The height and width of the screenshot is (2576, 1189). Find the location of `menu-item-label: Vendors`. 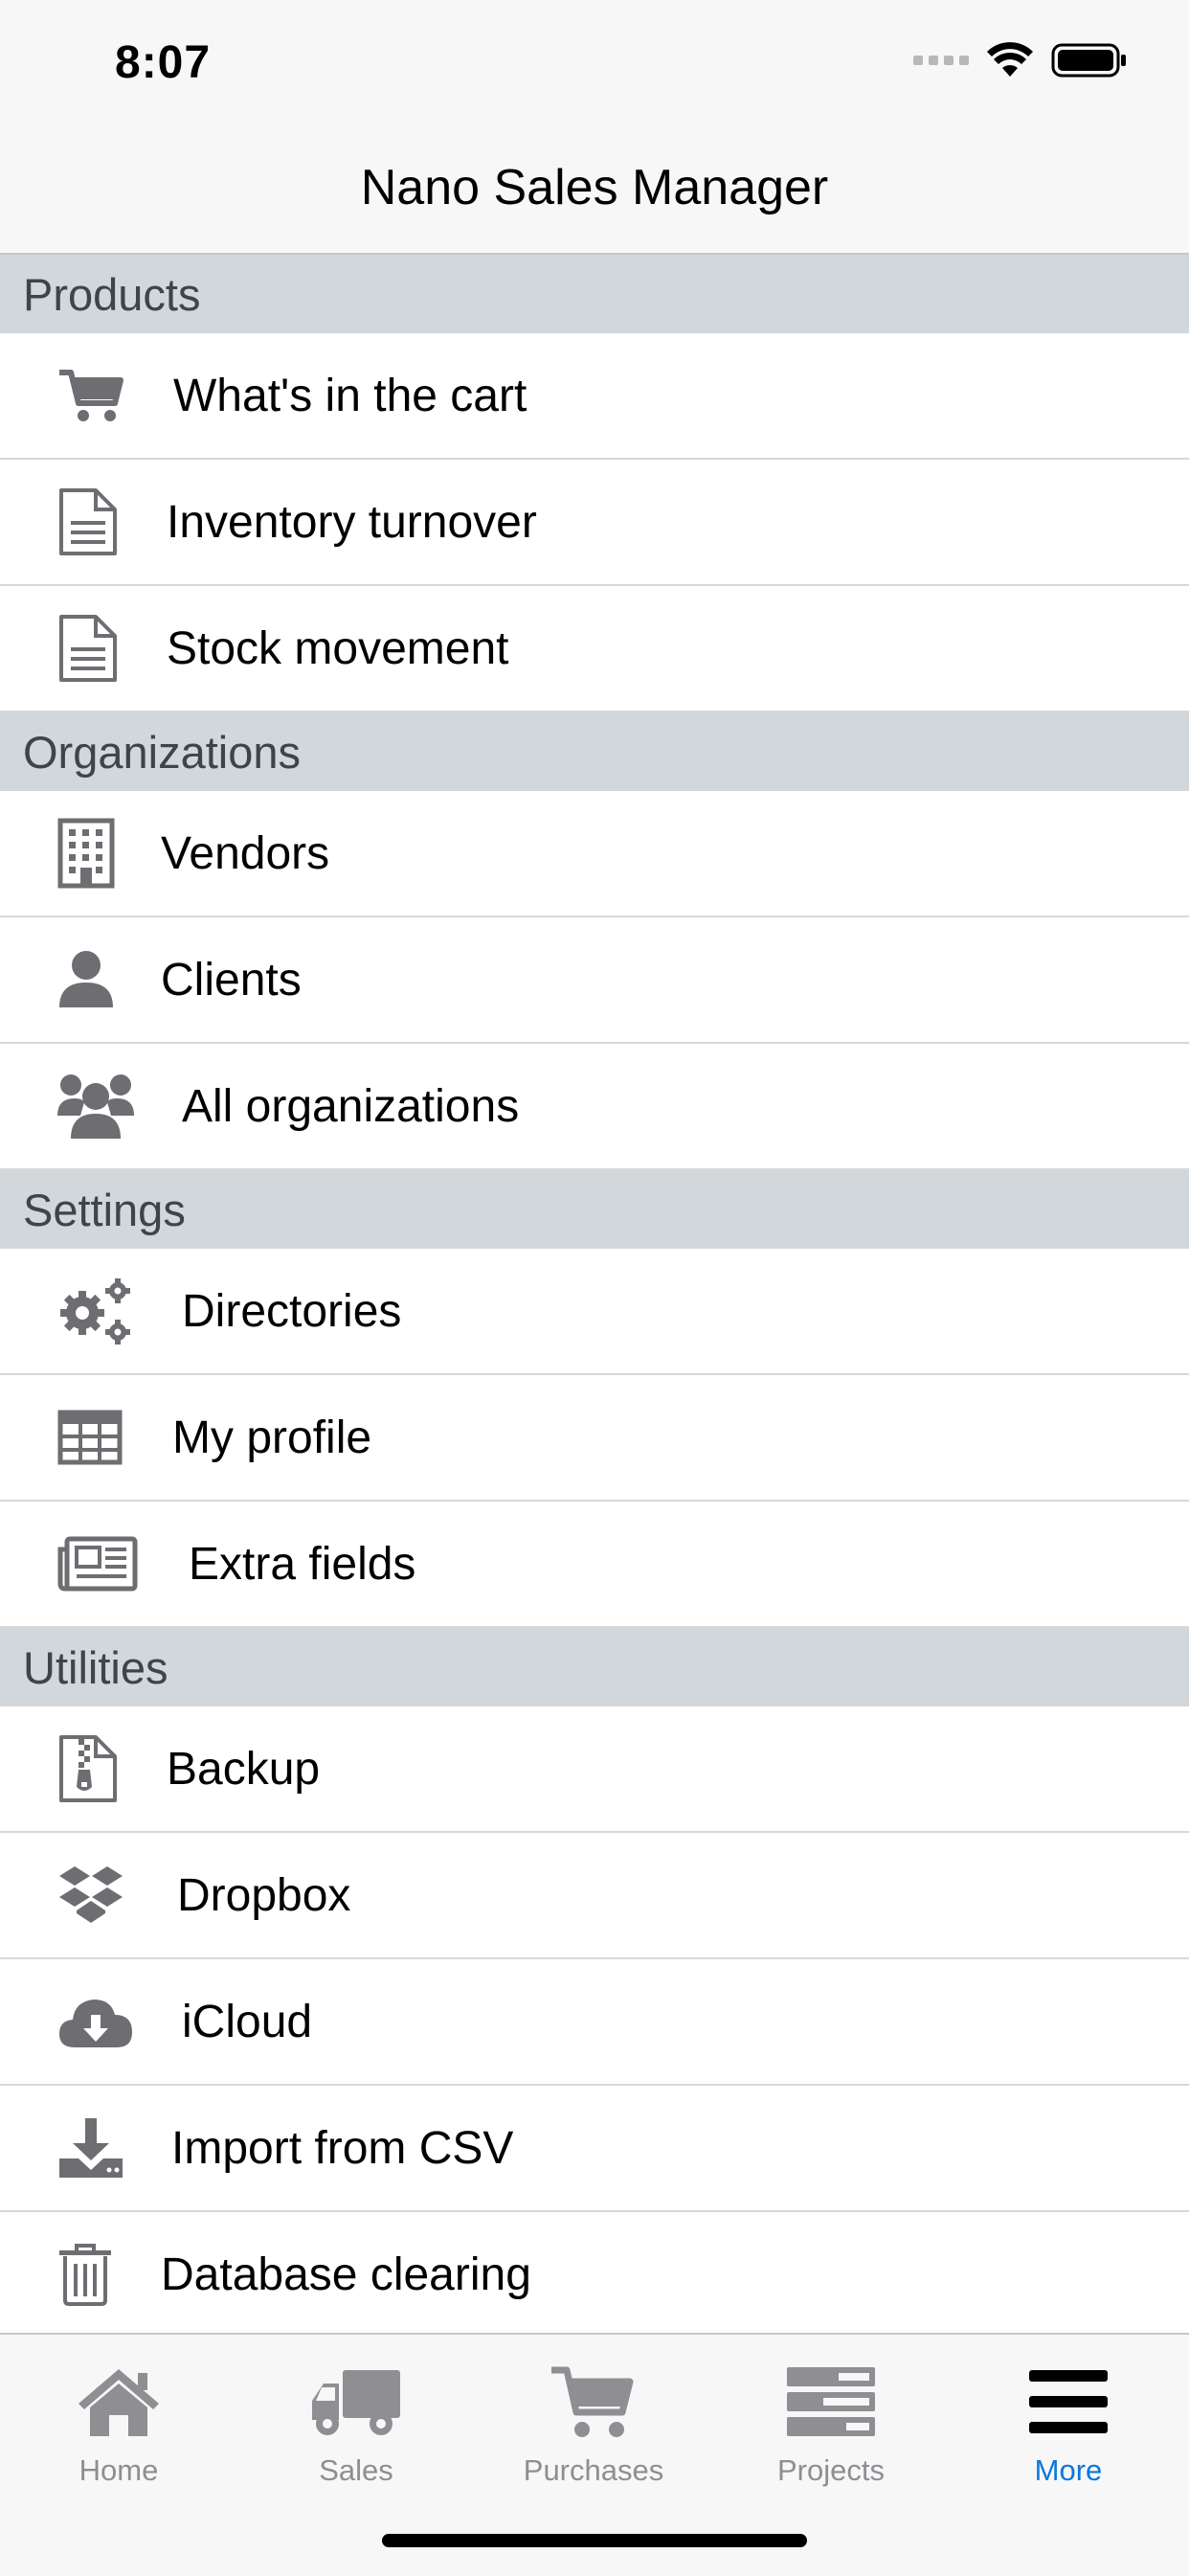

menu-item-label: Vendors is located at coordinates (245, 853).